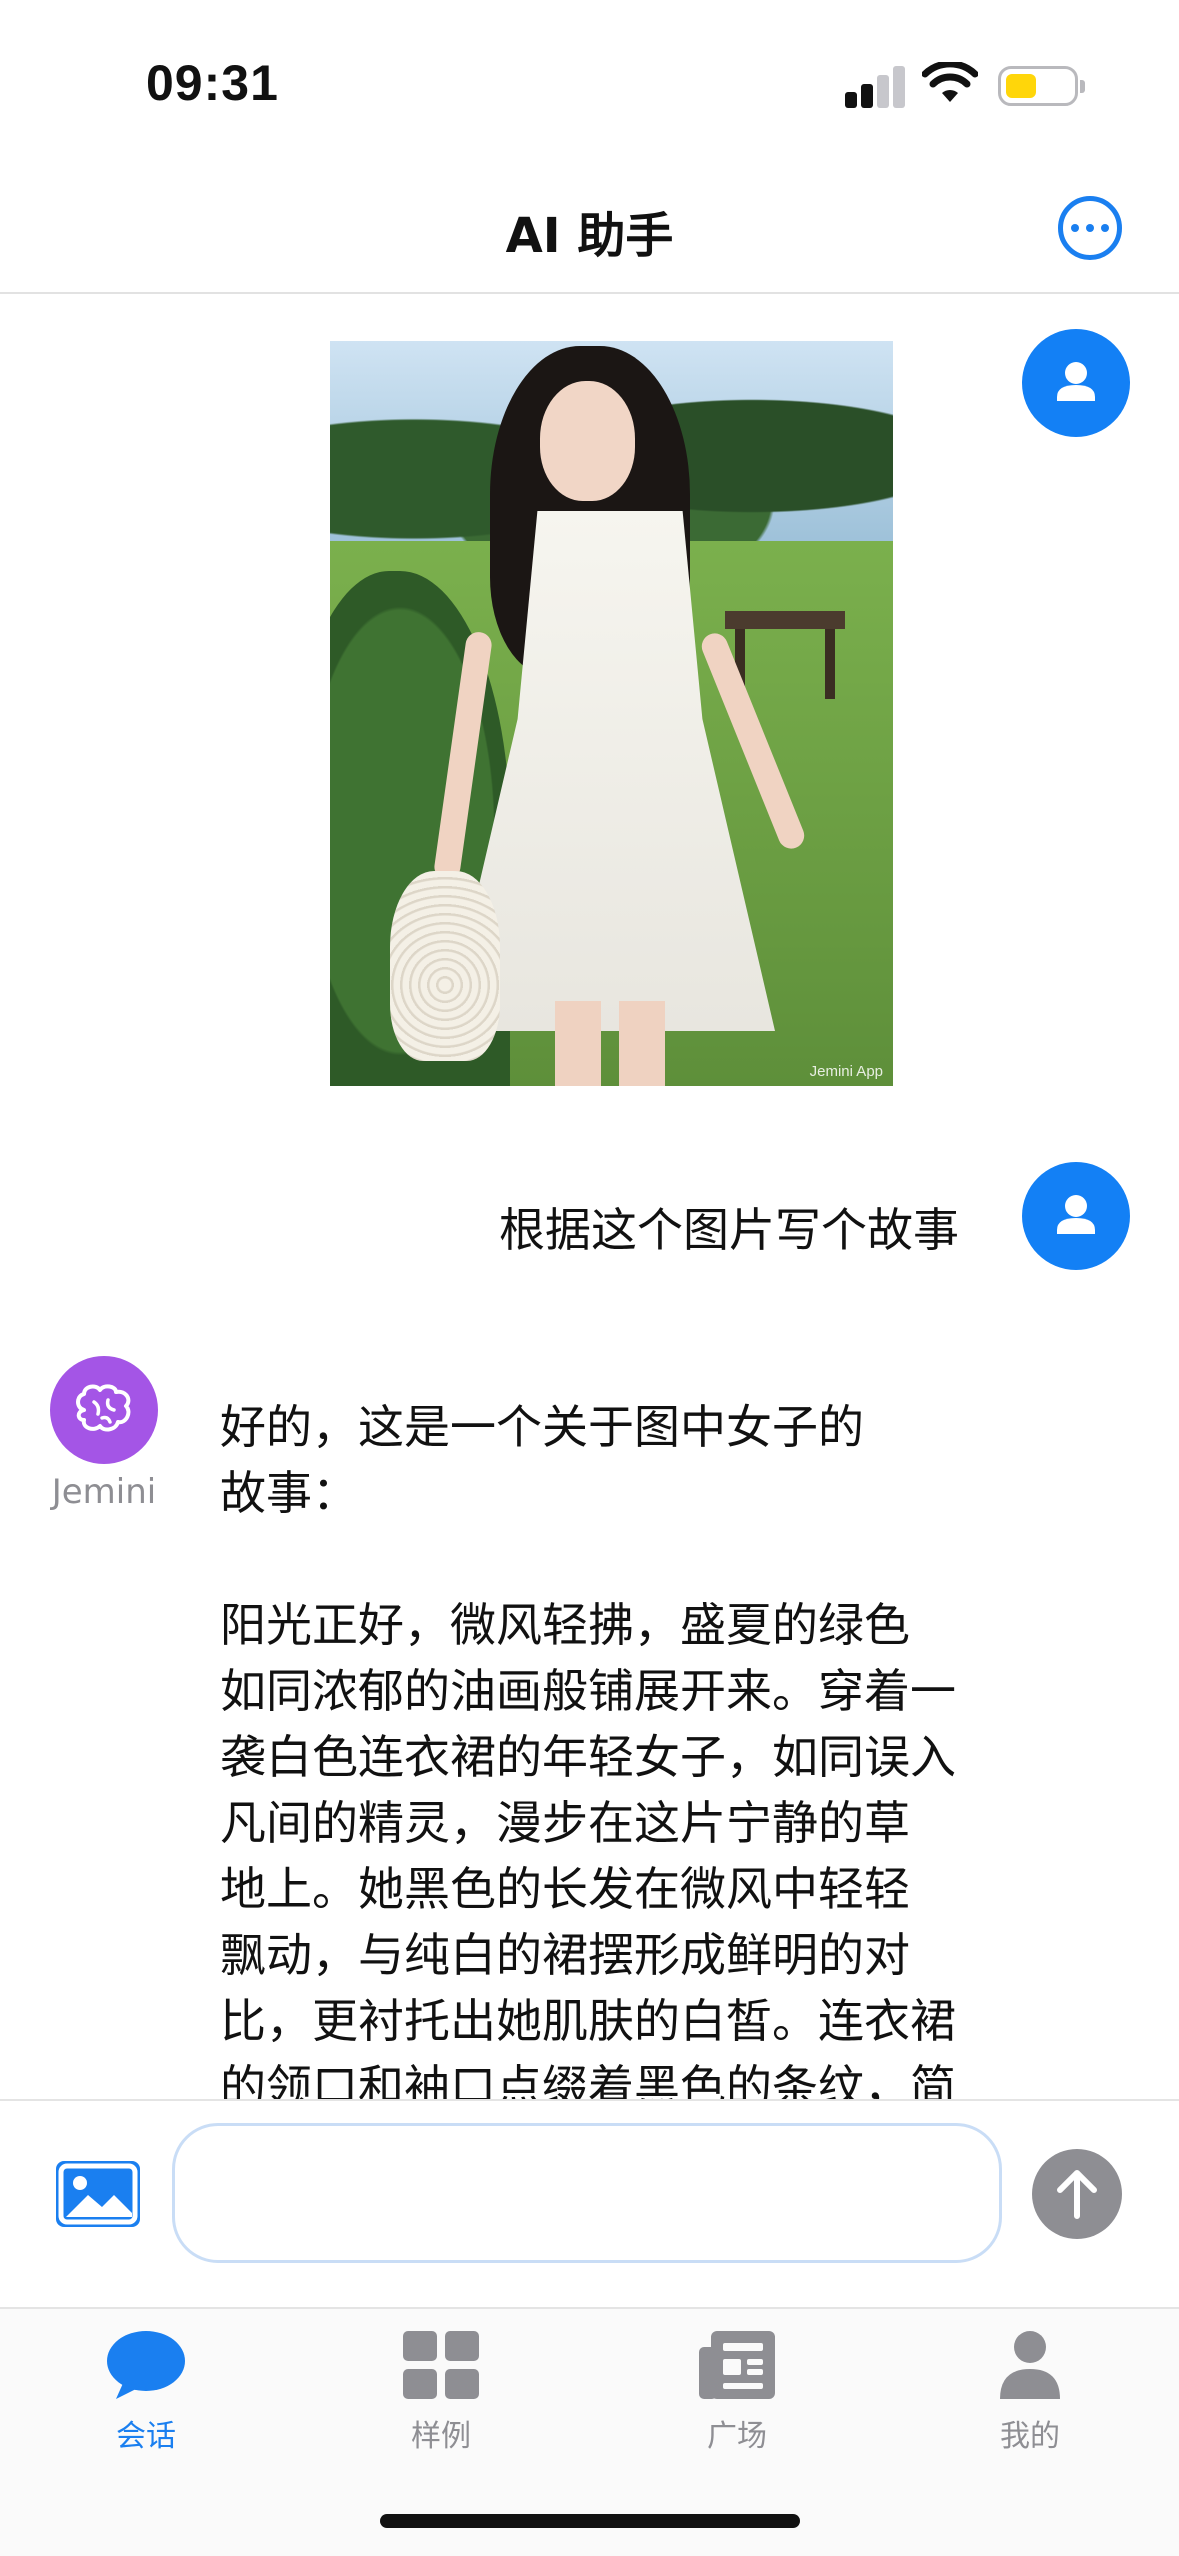  I want to click on tab-chat: 会话, so click(146, 2392).